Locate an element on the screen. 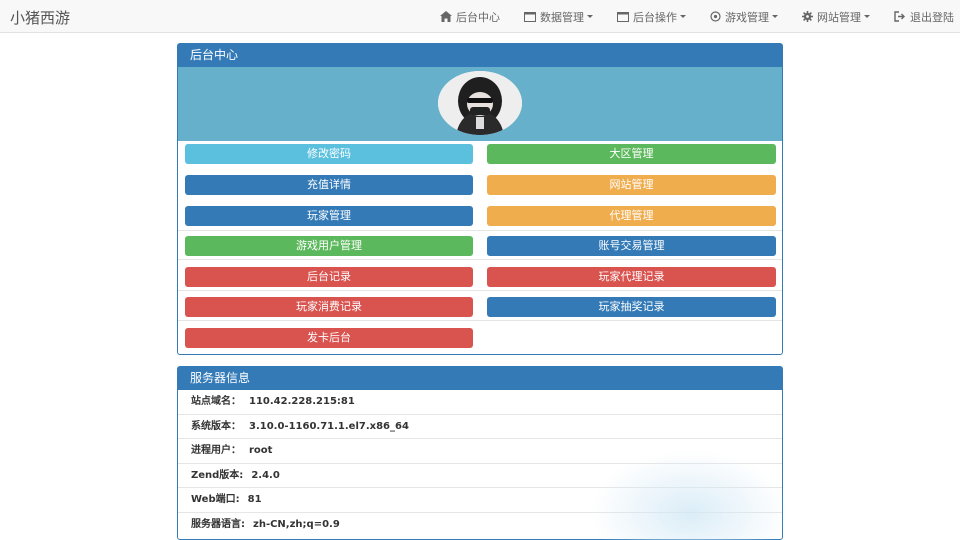 The height and width of the screenshot is (540, 960). avatar is located at coordinates (480, 103).